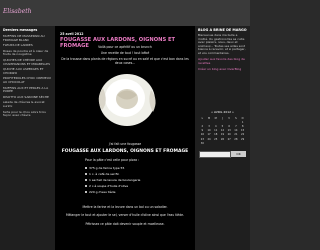  I want to click on calendar-day: 30, so click(202, 143).